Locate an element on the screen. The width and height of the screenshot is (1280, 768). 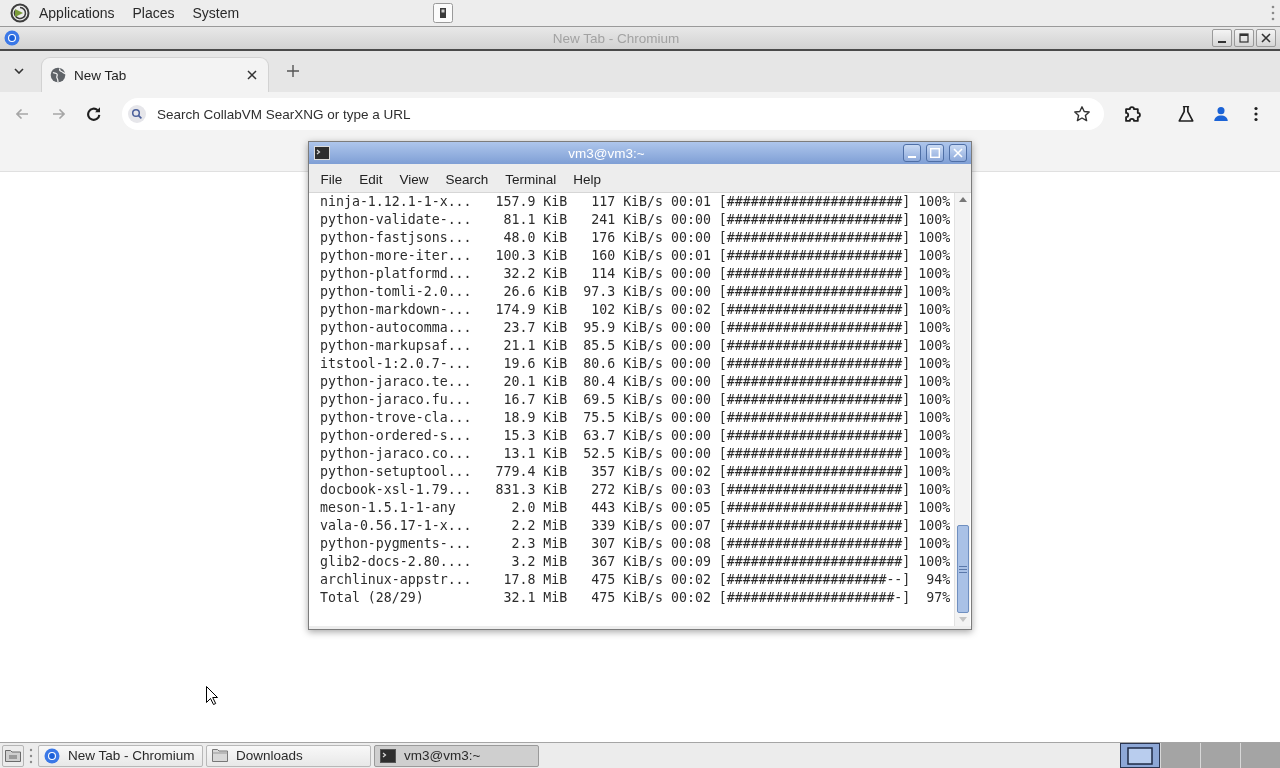
desktop-icon is located at coordinates (13, 755).